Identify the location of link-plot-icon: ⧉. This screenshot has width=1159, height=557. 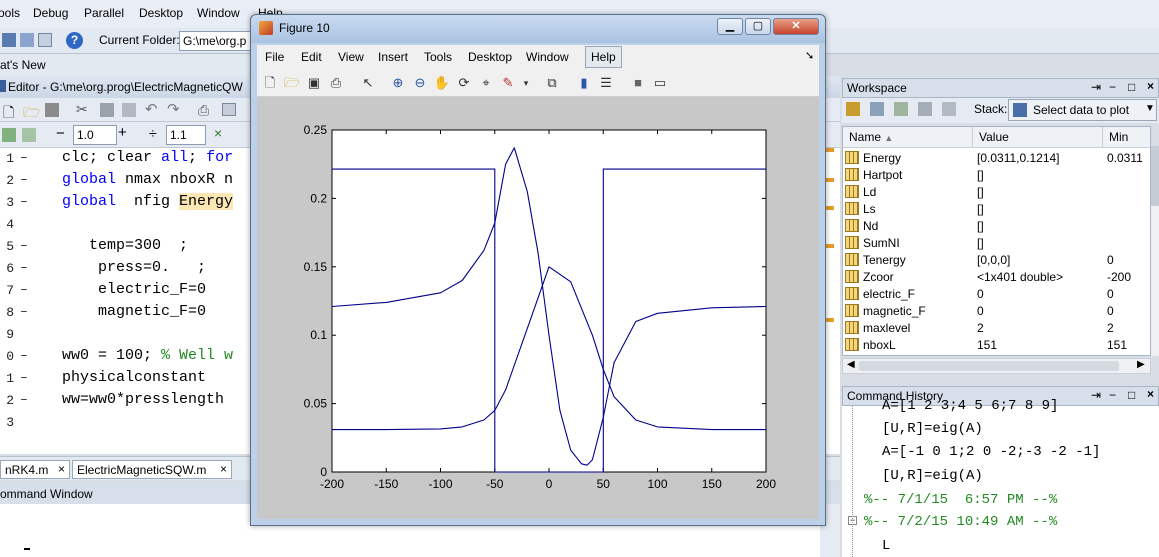
(552, 83).